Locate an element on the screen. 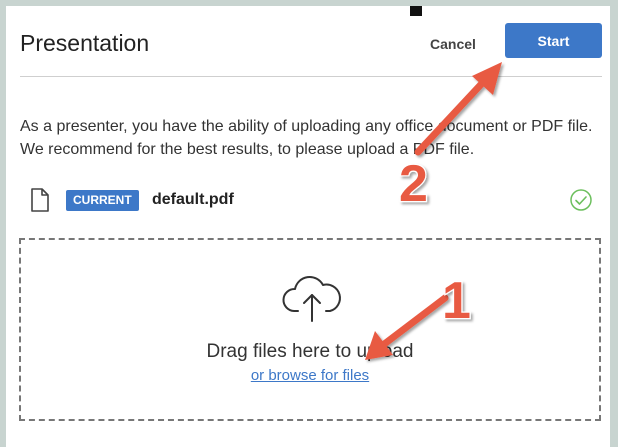  start-button: Start is located at coordinates (553, 40).